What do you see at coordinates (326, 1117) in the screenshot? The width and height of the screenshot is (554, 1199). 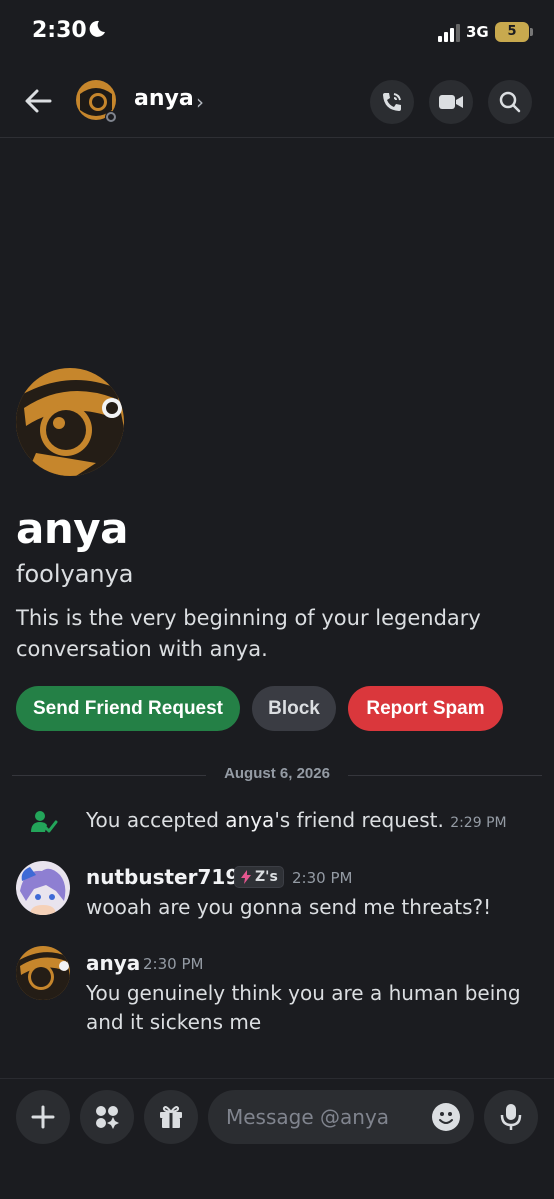 I see `message-input` at bounding box center [326, 1117].